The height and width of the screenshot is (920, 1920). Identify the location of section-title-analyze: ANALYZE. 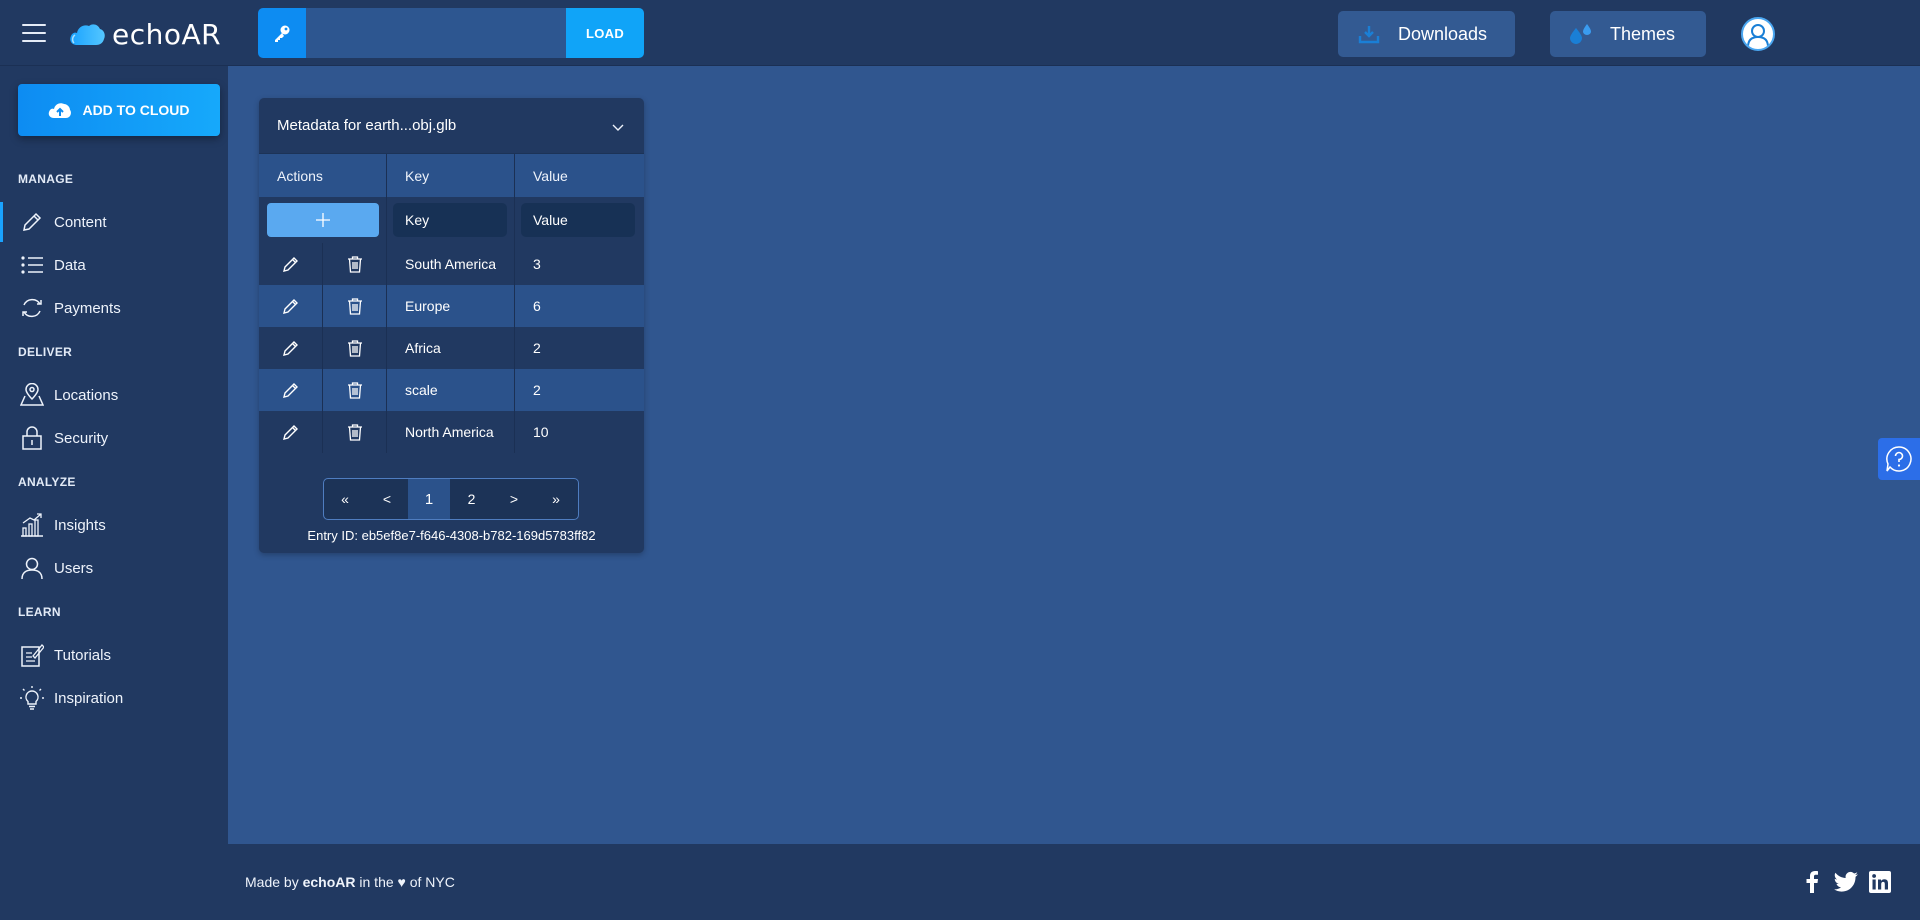
(47, 482).